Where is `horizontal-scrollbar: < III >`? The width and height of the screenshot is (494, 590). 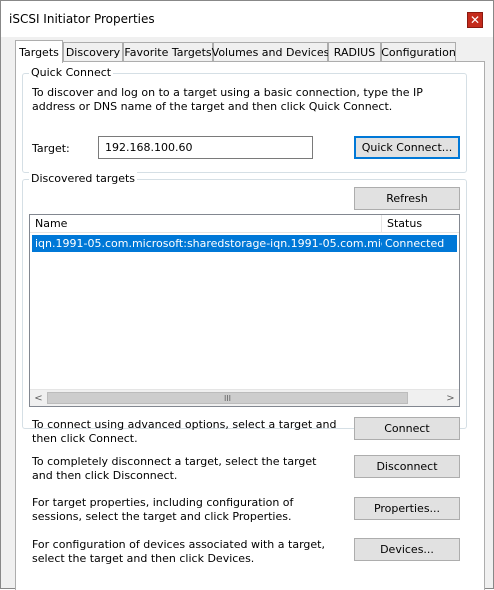
horizontal-scrollbar: < III > is located at coordinates (244, 397).